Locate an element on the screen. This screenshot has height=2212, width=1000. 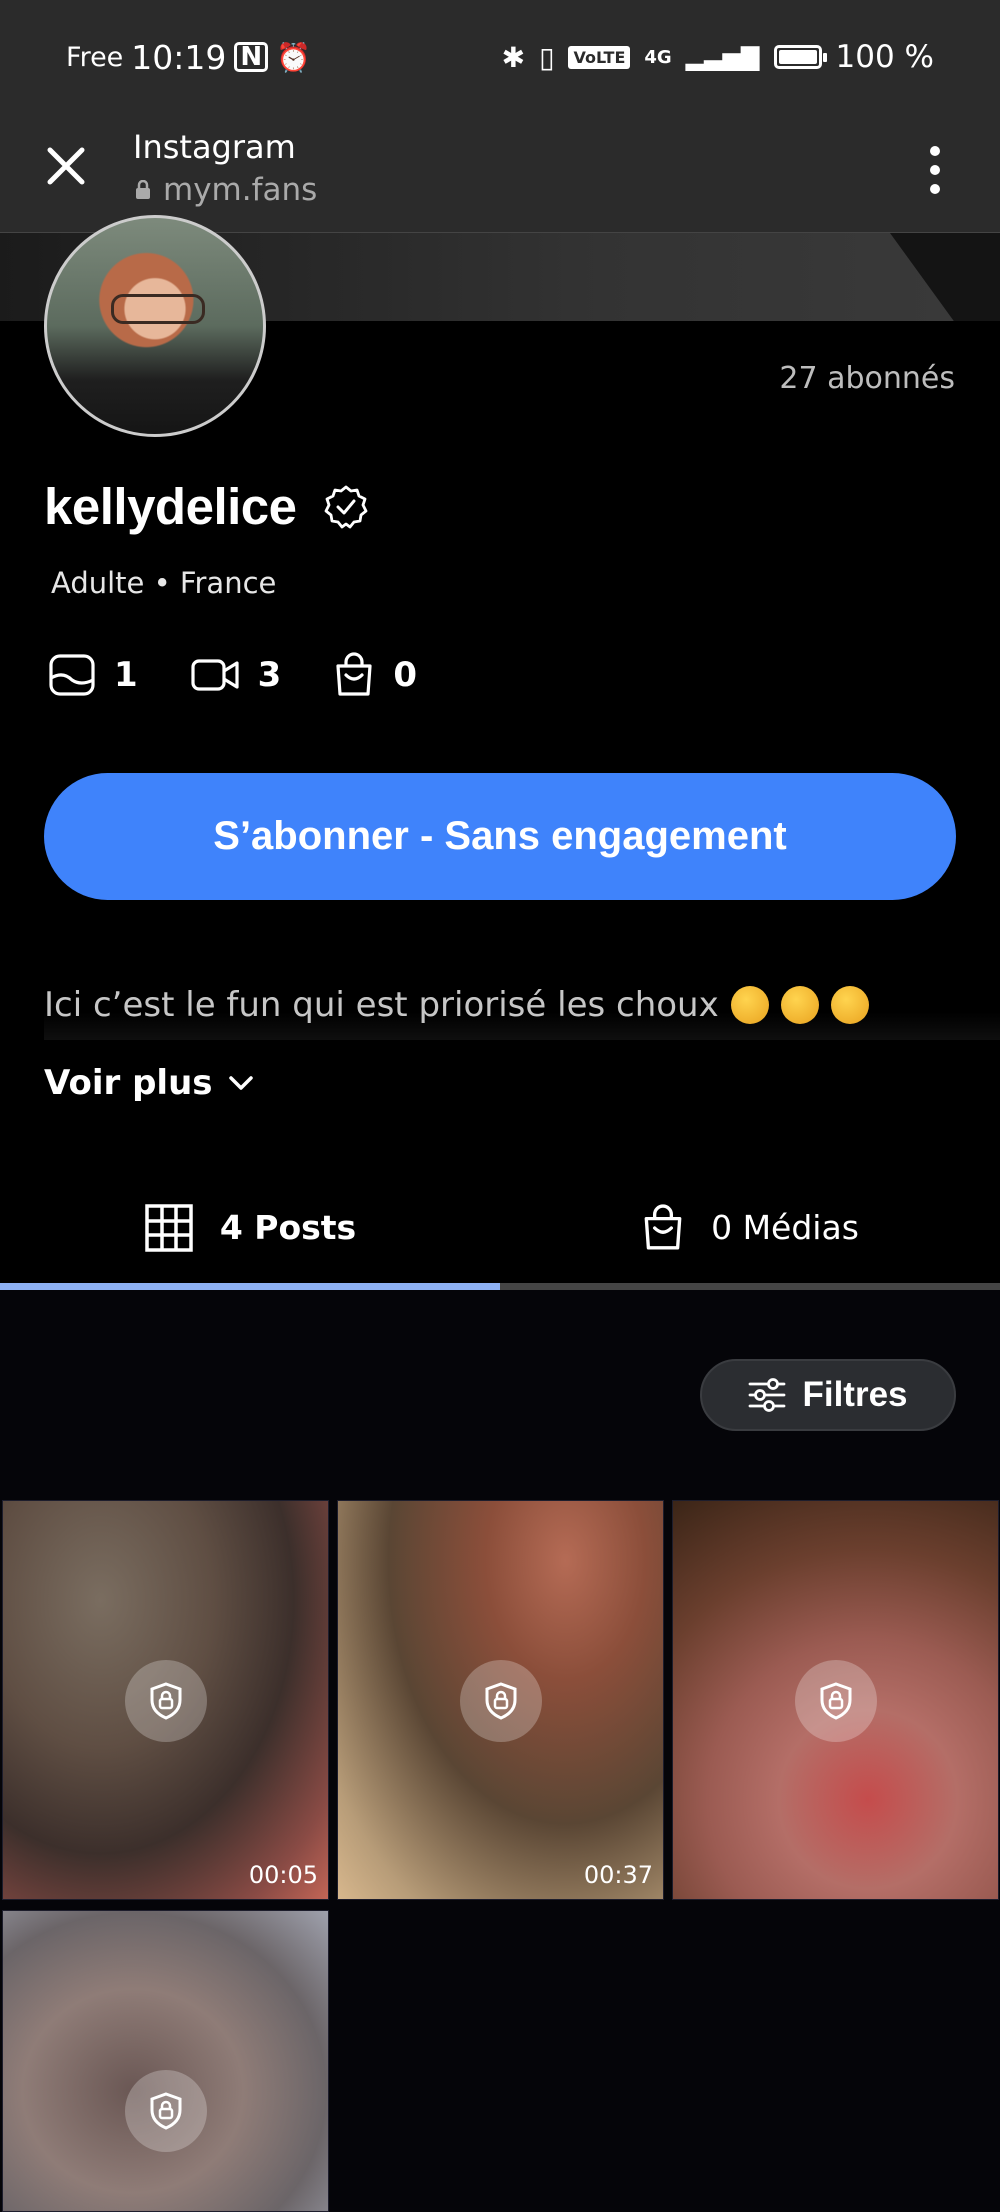
tab-medias-label: 0 Médias is located at coordinates (785, 1227).